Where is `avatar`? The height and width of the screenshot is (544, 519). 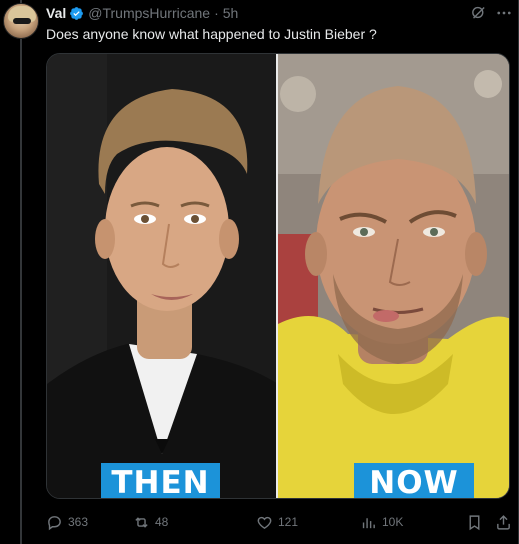 avatar is located at coordinates (21, 21).